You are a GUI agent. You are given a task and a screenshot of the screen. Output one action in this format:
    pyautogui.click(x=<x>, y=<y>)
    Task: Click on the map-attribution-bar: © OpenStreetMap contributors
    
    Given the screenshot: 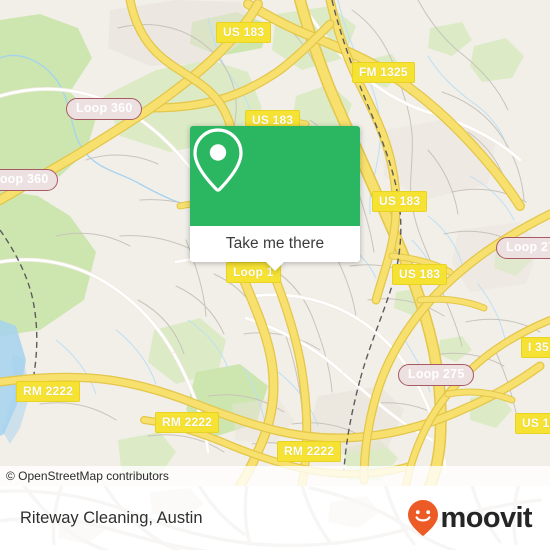 What is the action you would take?
    pyautogui.click(x=275, y=476)
    